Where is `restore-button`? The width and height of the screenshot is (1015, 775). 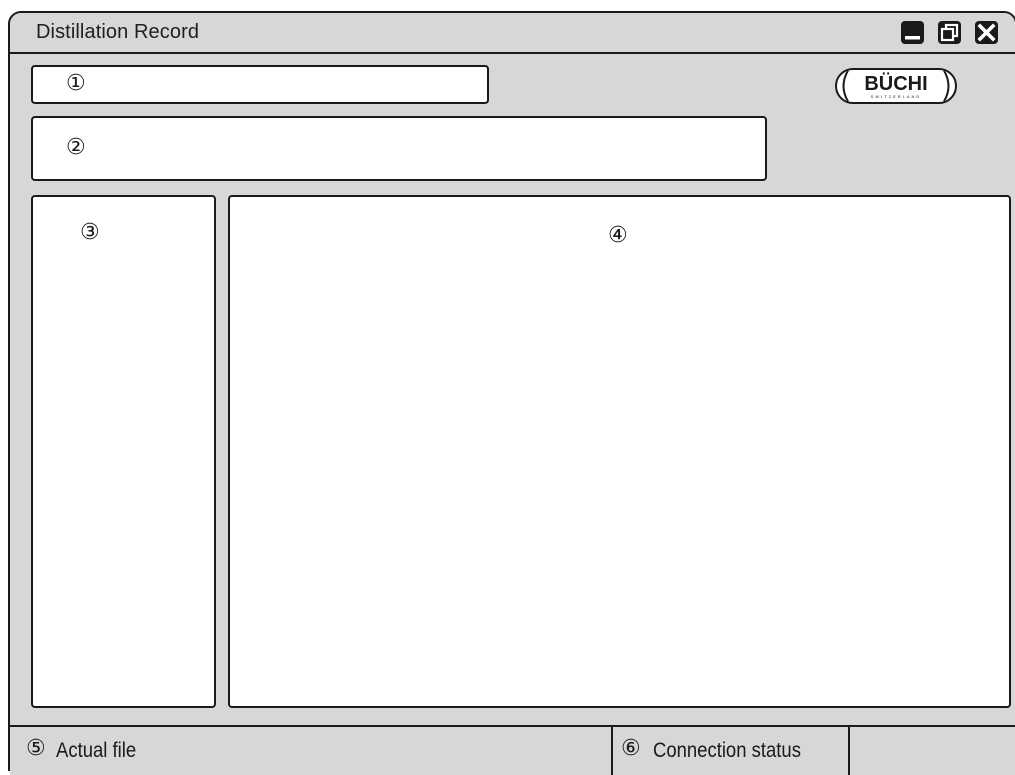 restore-button is located at coordinates (949, 32).